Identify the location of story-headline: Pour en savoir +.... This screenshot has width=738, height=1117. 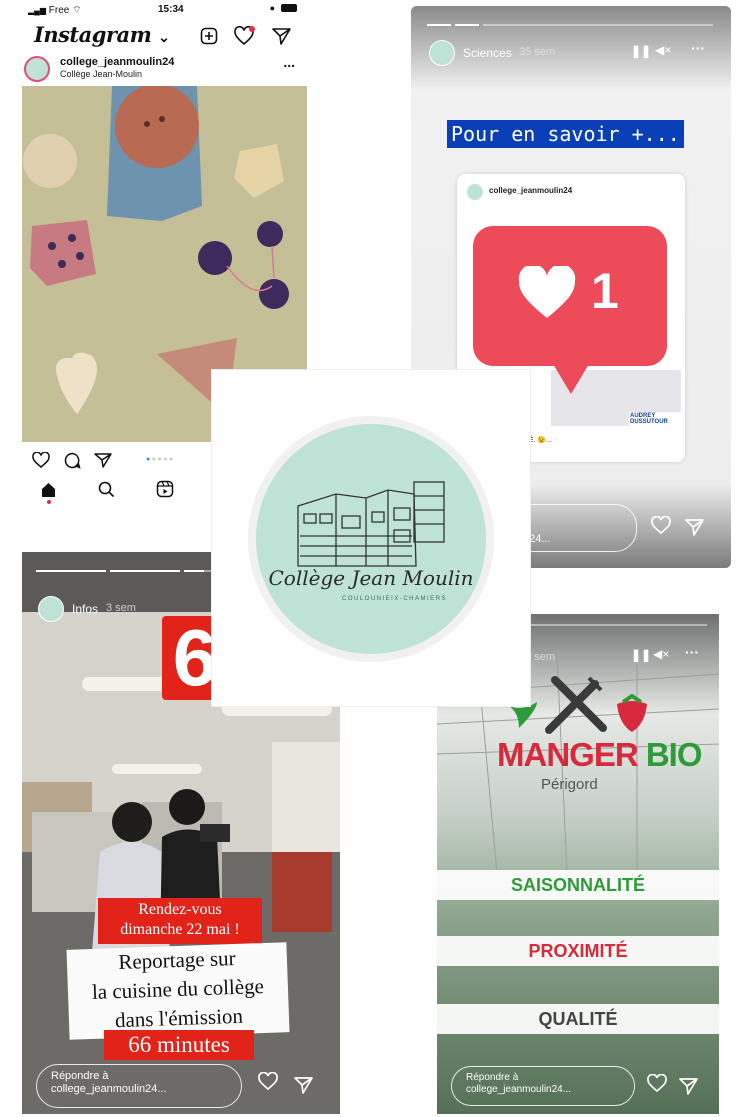
(565, 134).